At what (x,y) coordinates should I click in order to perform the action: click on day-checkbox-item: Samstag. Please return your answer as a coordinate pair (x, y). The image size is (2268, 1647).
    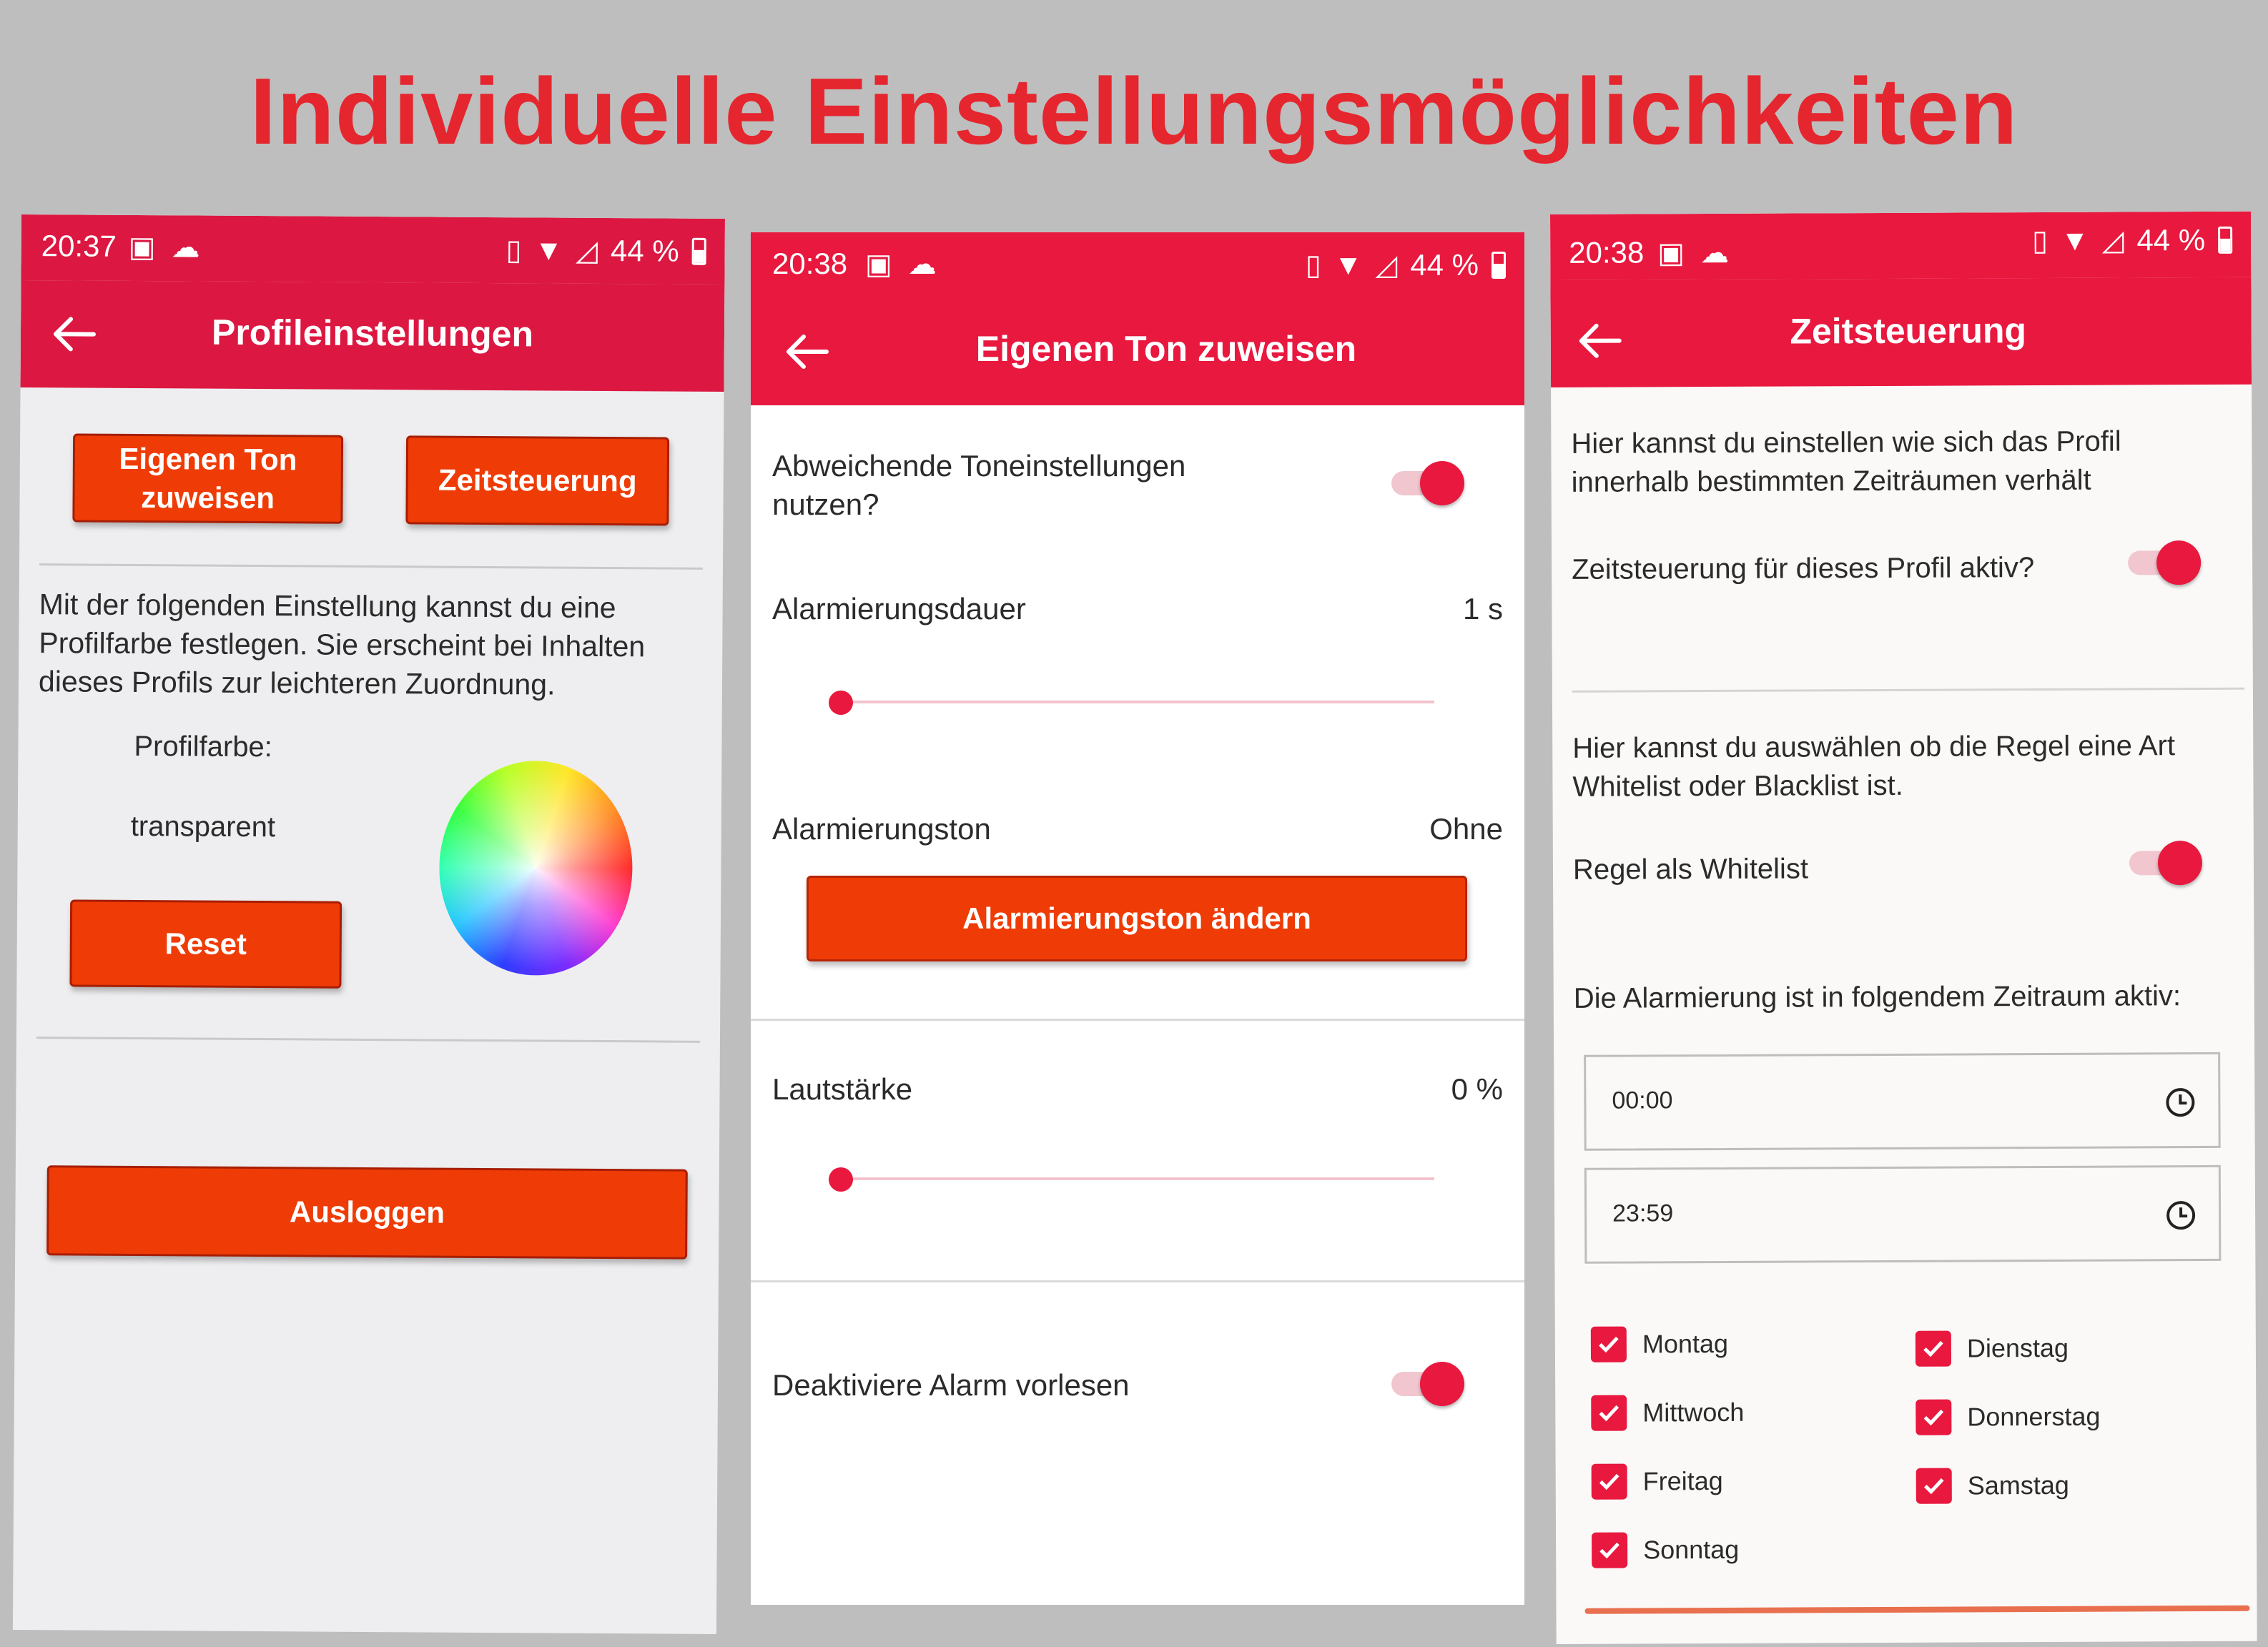
    Looking at the image, I should click on (1992, 1486).